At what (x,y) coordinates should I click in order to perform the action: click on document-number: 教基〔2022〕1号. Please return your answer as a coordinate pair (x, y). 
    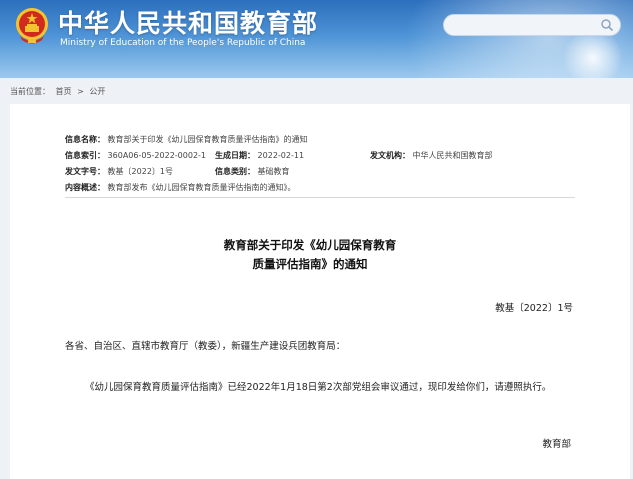
    Looking at the image, I should click on (534, 308).